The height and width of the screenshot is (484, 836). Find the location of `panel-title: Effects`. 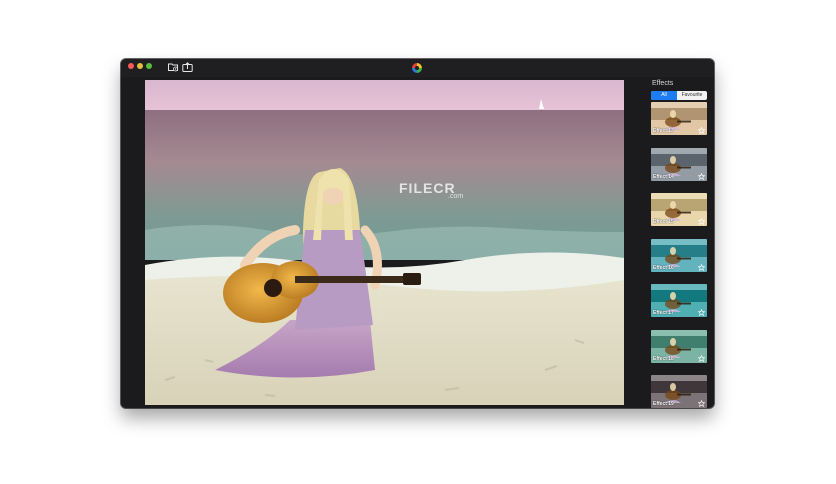

panel-title: Effects is located at coordinates (663, 83).